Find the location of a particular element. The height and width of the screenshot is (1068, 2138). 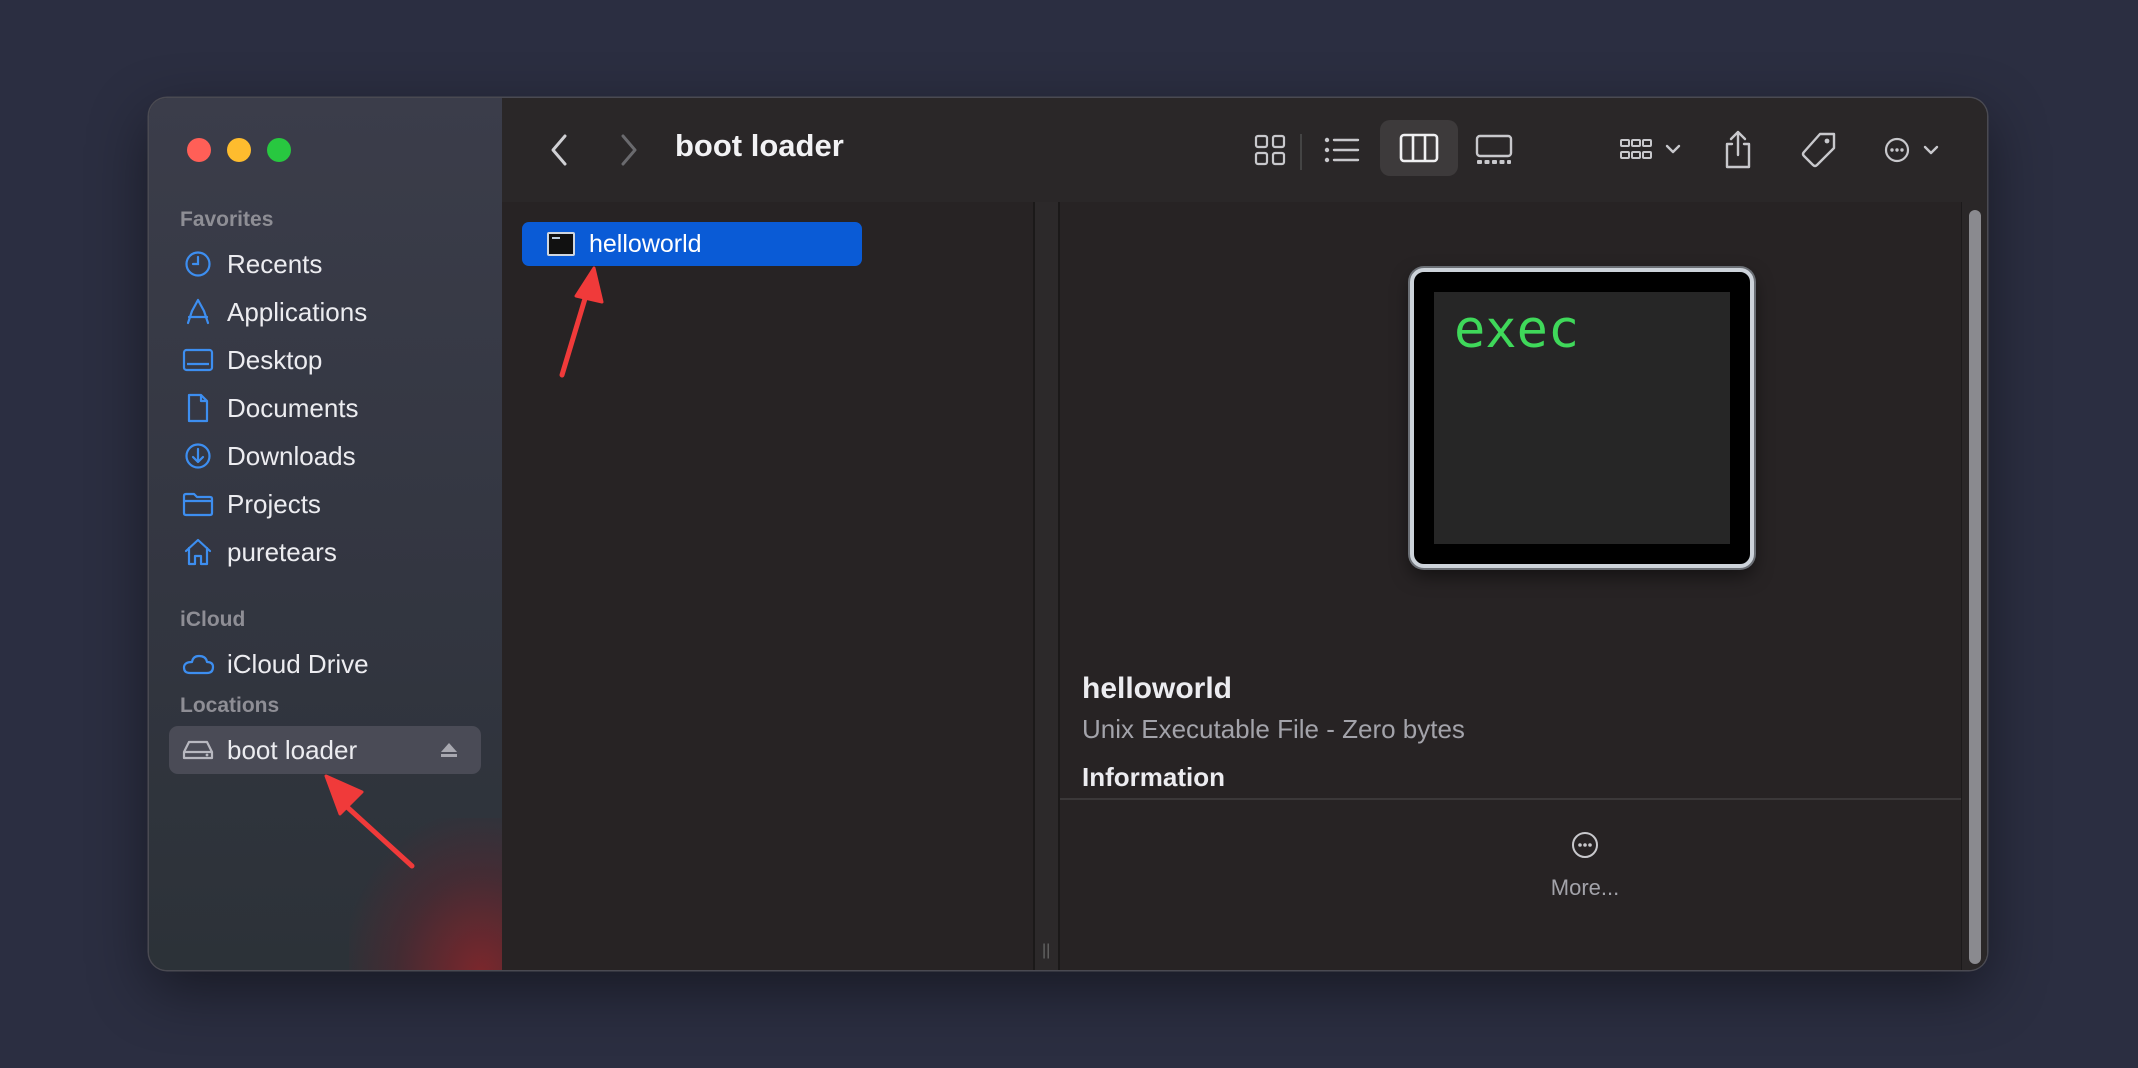

sidebar-item-label: Downloads is located at coordinates (291, 455).